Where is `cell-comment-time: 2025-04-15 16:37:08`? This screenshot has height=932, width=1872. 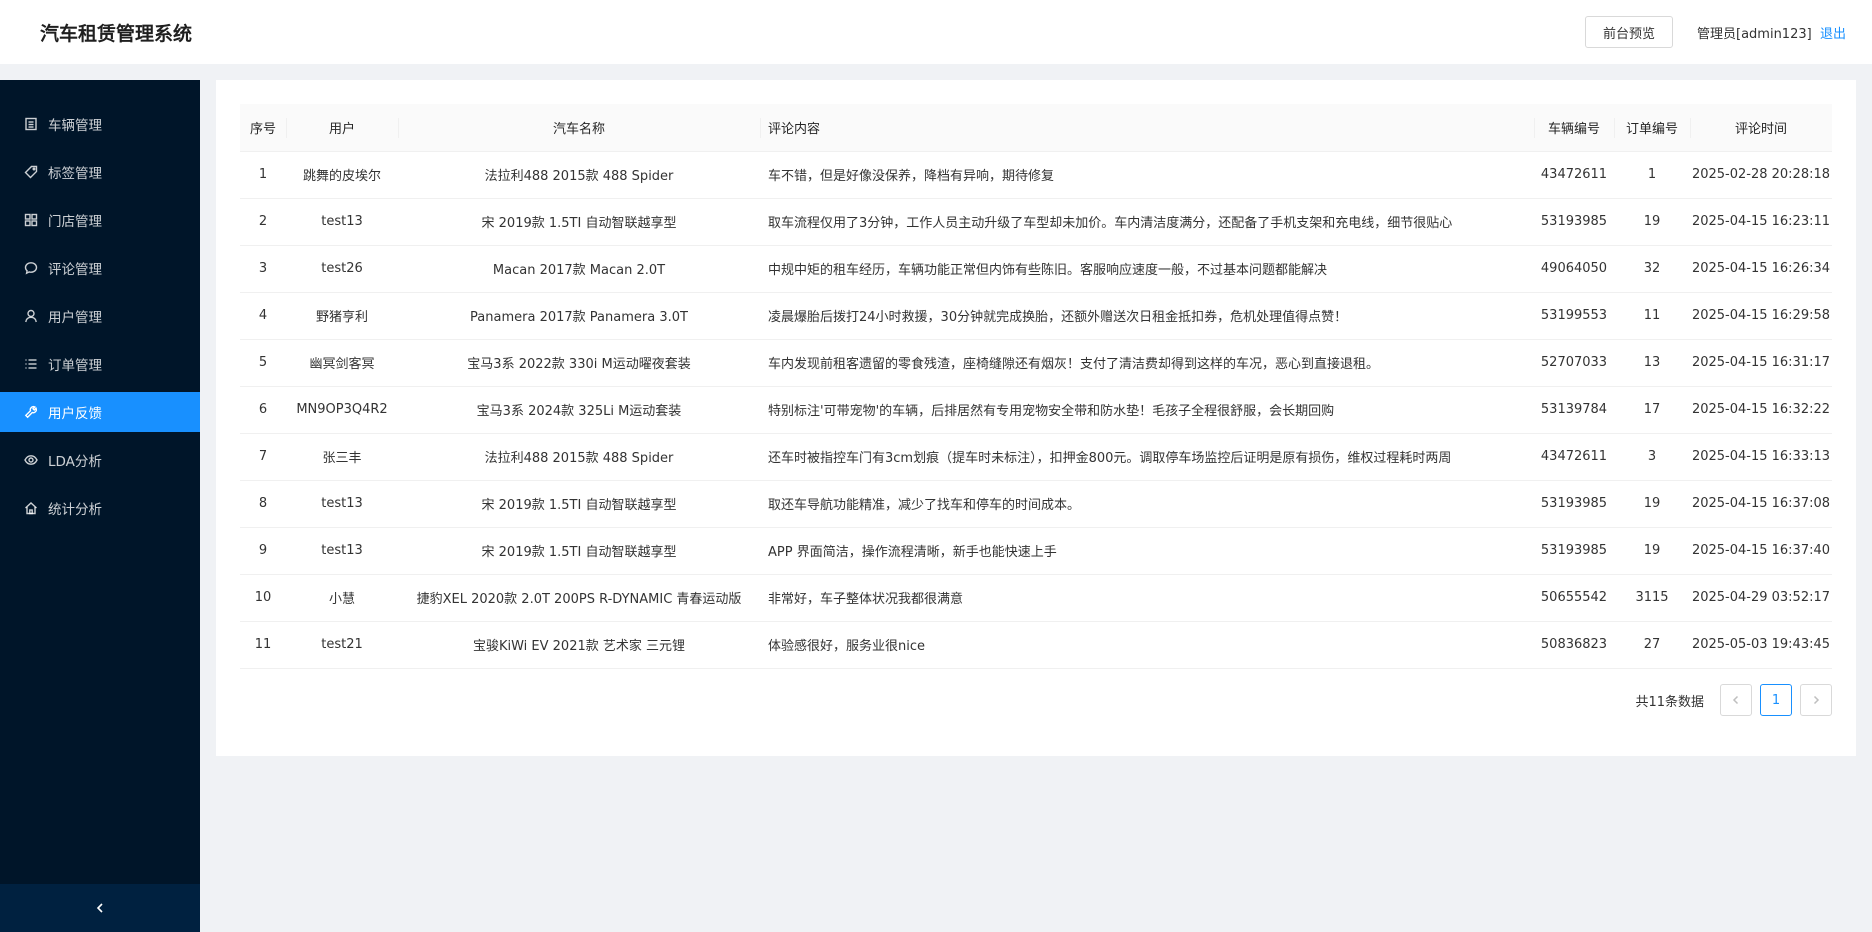 cell-comment-time: 2025-04-15 16:37:08 is located at coordinates (1761, 504).